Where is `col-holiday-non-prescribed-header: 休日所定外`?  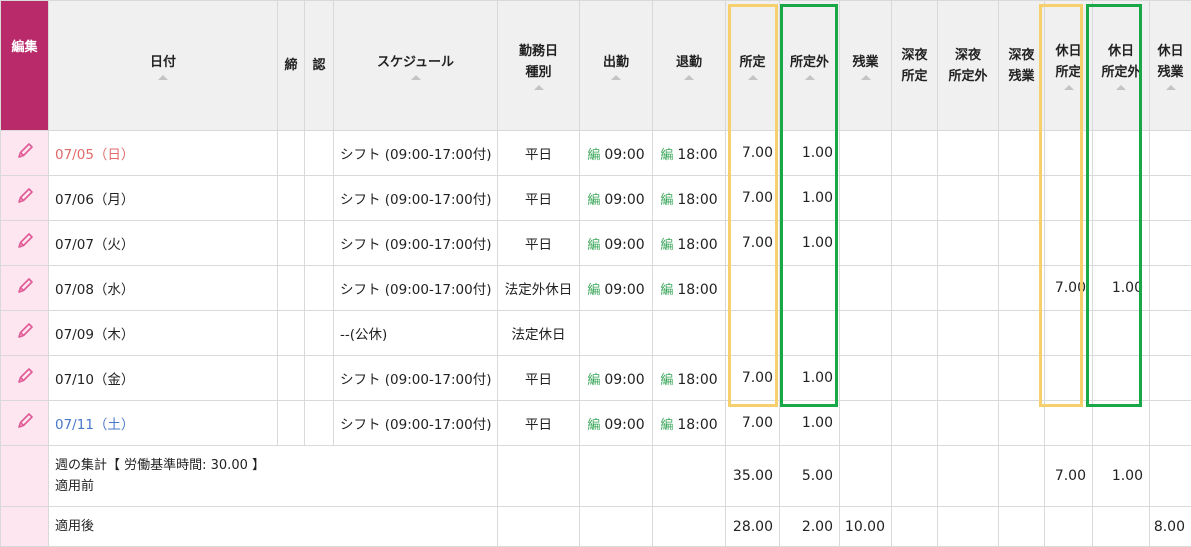 col-holiday-non-prescribed-header: 休日所定外 is located at coordinates (1121, 66).